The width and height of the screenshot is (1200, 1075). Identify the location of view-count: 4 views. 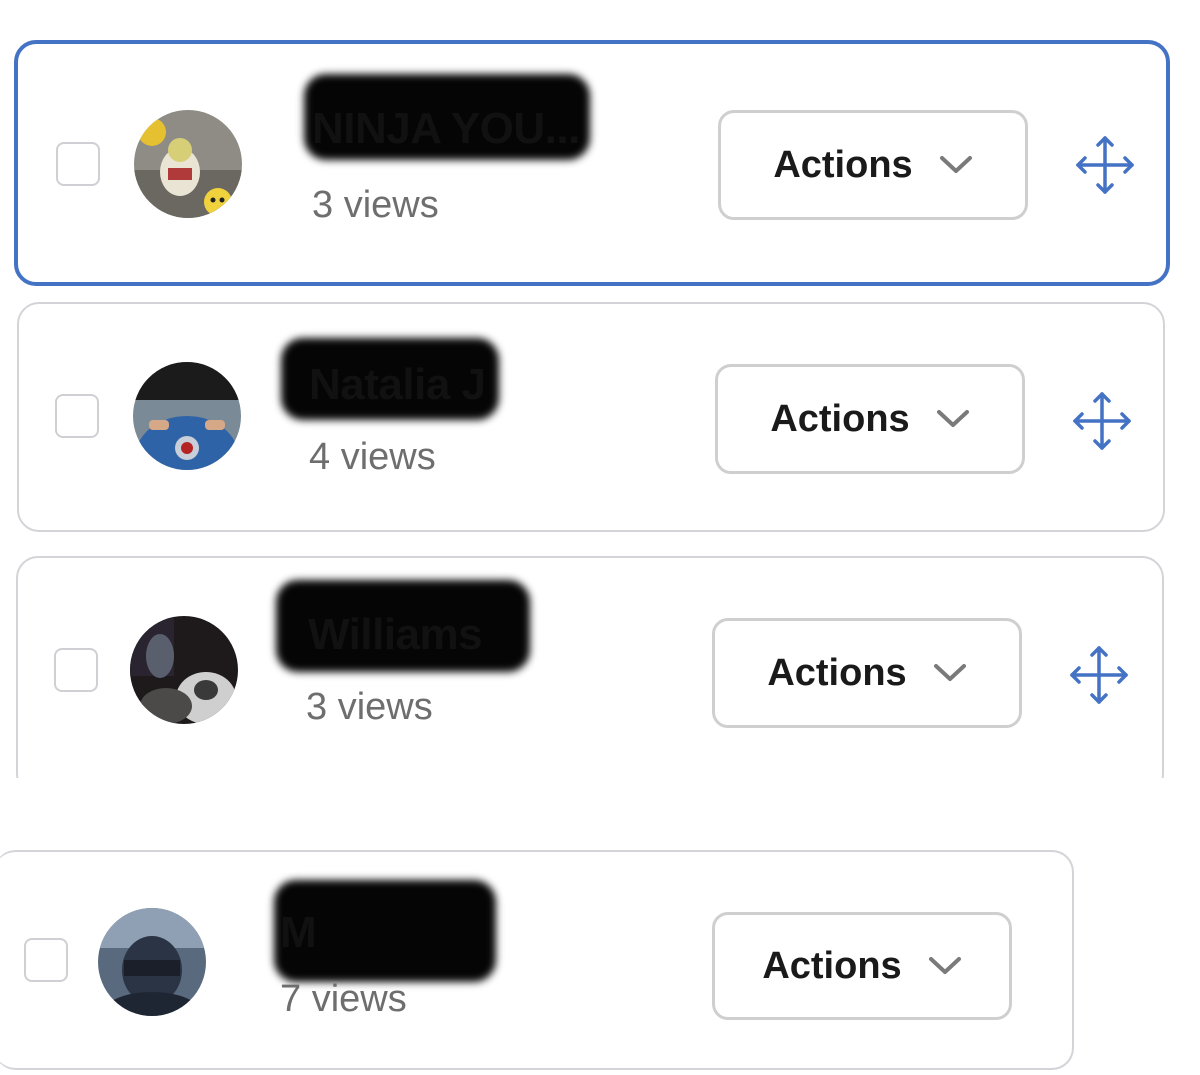
(372, 457).